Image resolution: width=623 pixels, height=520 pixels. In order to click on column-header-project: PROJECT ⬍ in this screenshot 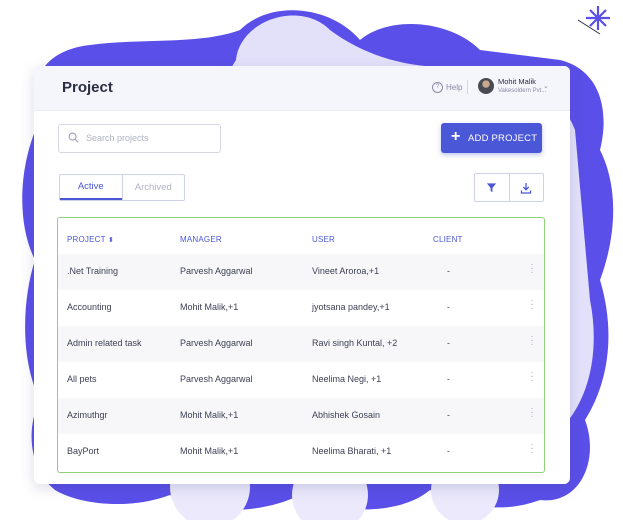, I will do `click(90, 239)`.